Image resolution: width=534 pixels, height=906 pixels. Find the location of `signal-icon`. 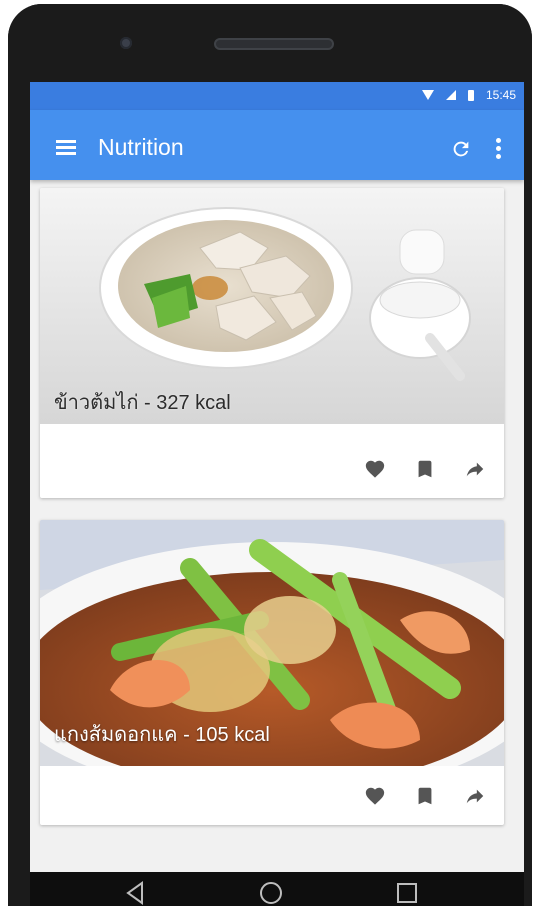

signal-icon is located at coordinates (450, 95).